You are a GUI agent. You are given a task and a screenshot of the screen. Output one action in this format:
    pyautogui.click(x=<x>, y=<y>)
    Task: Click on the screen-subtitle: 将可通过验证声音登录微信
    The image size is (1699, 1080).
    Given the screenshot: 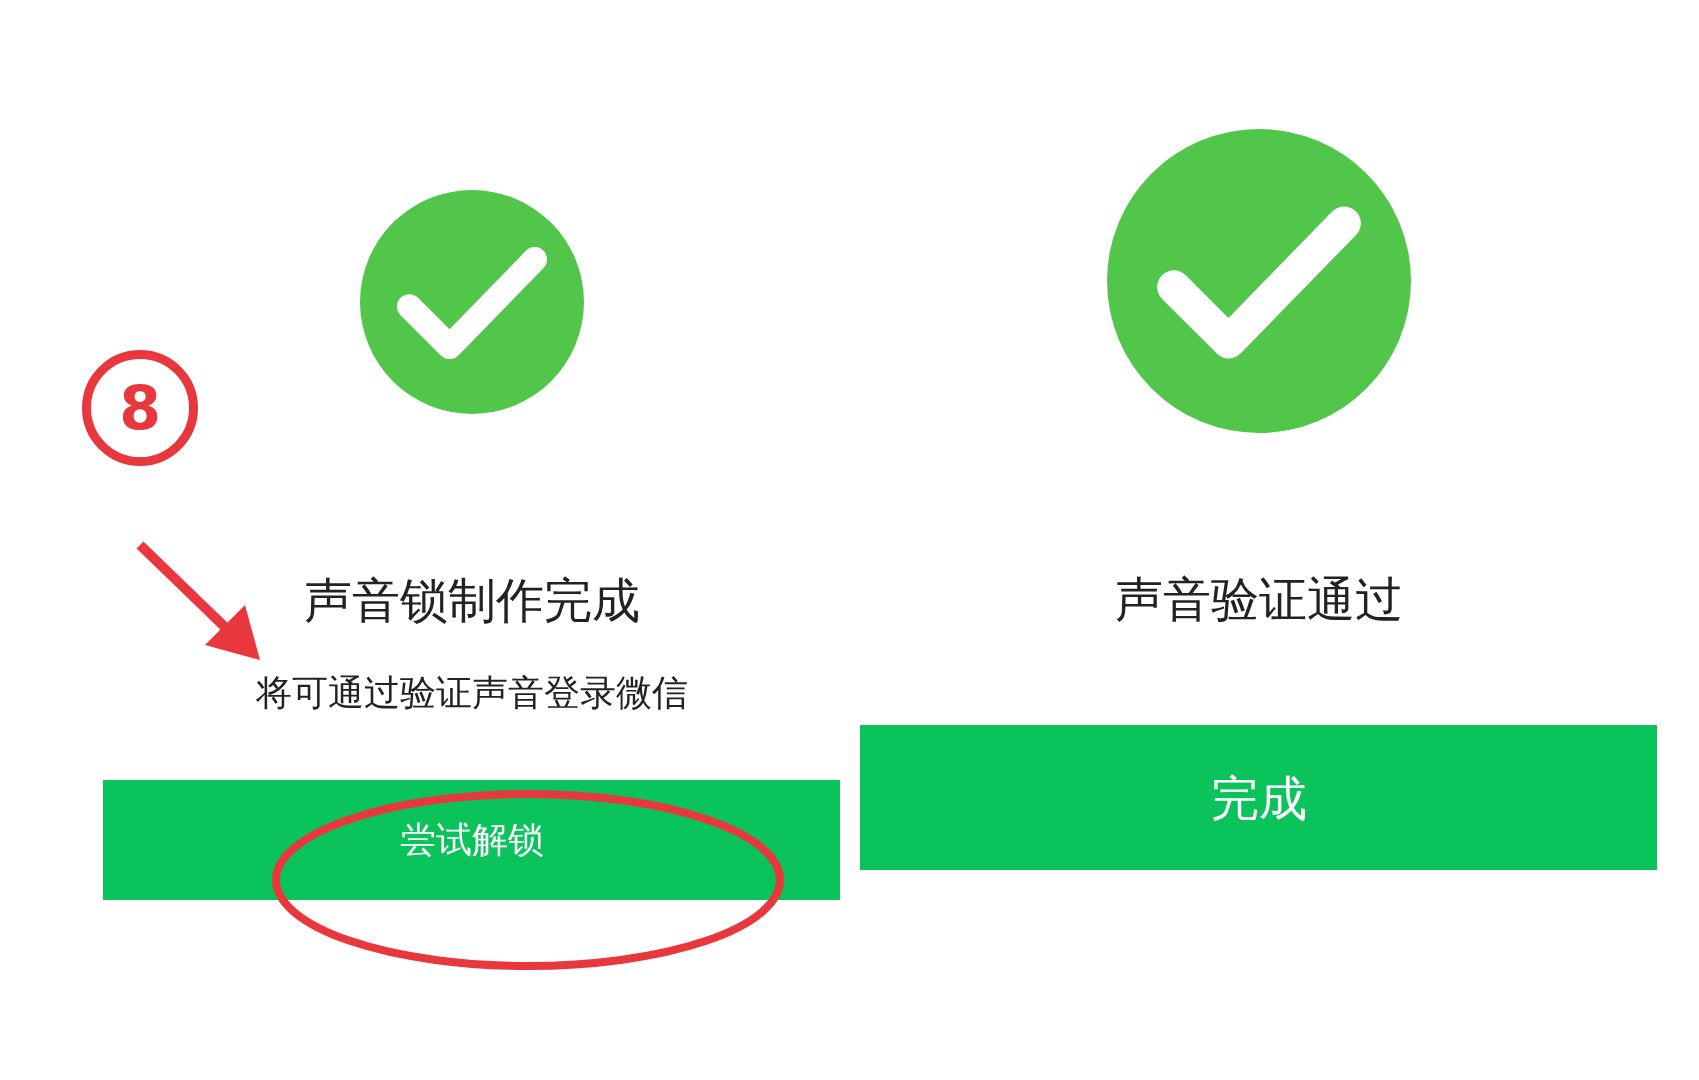 What is the action you would take?
    pyautogui.click(x=471, y=693)
    